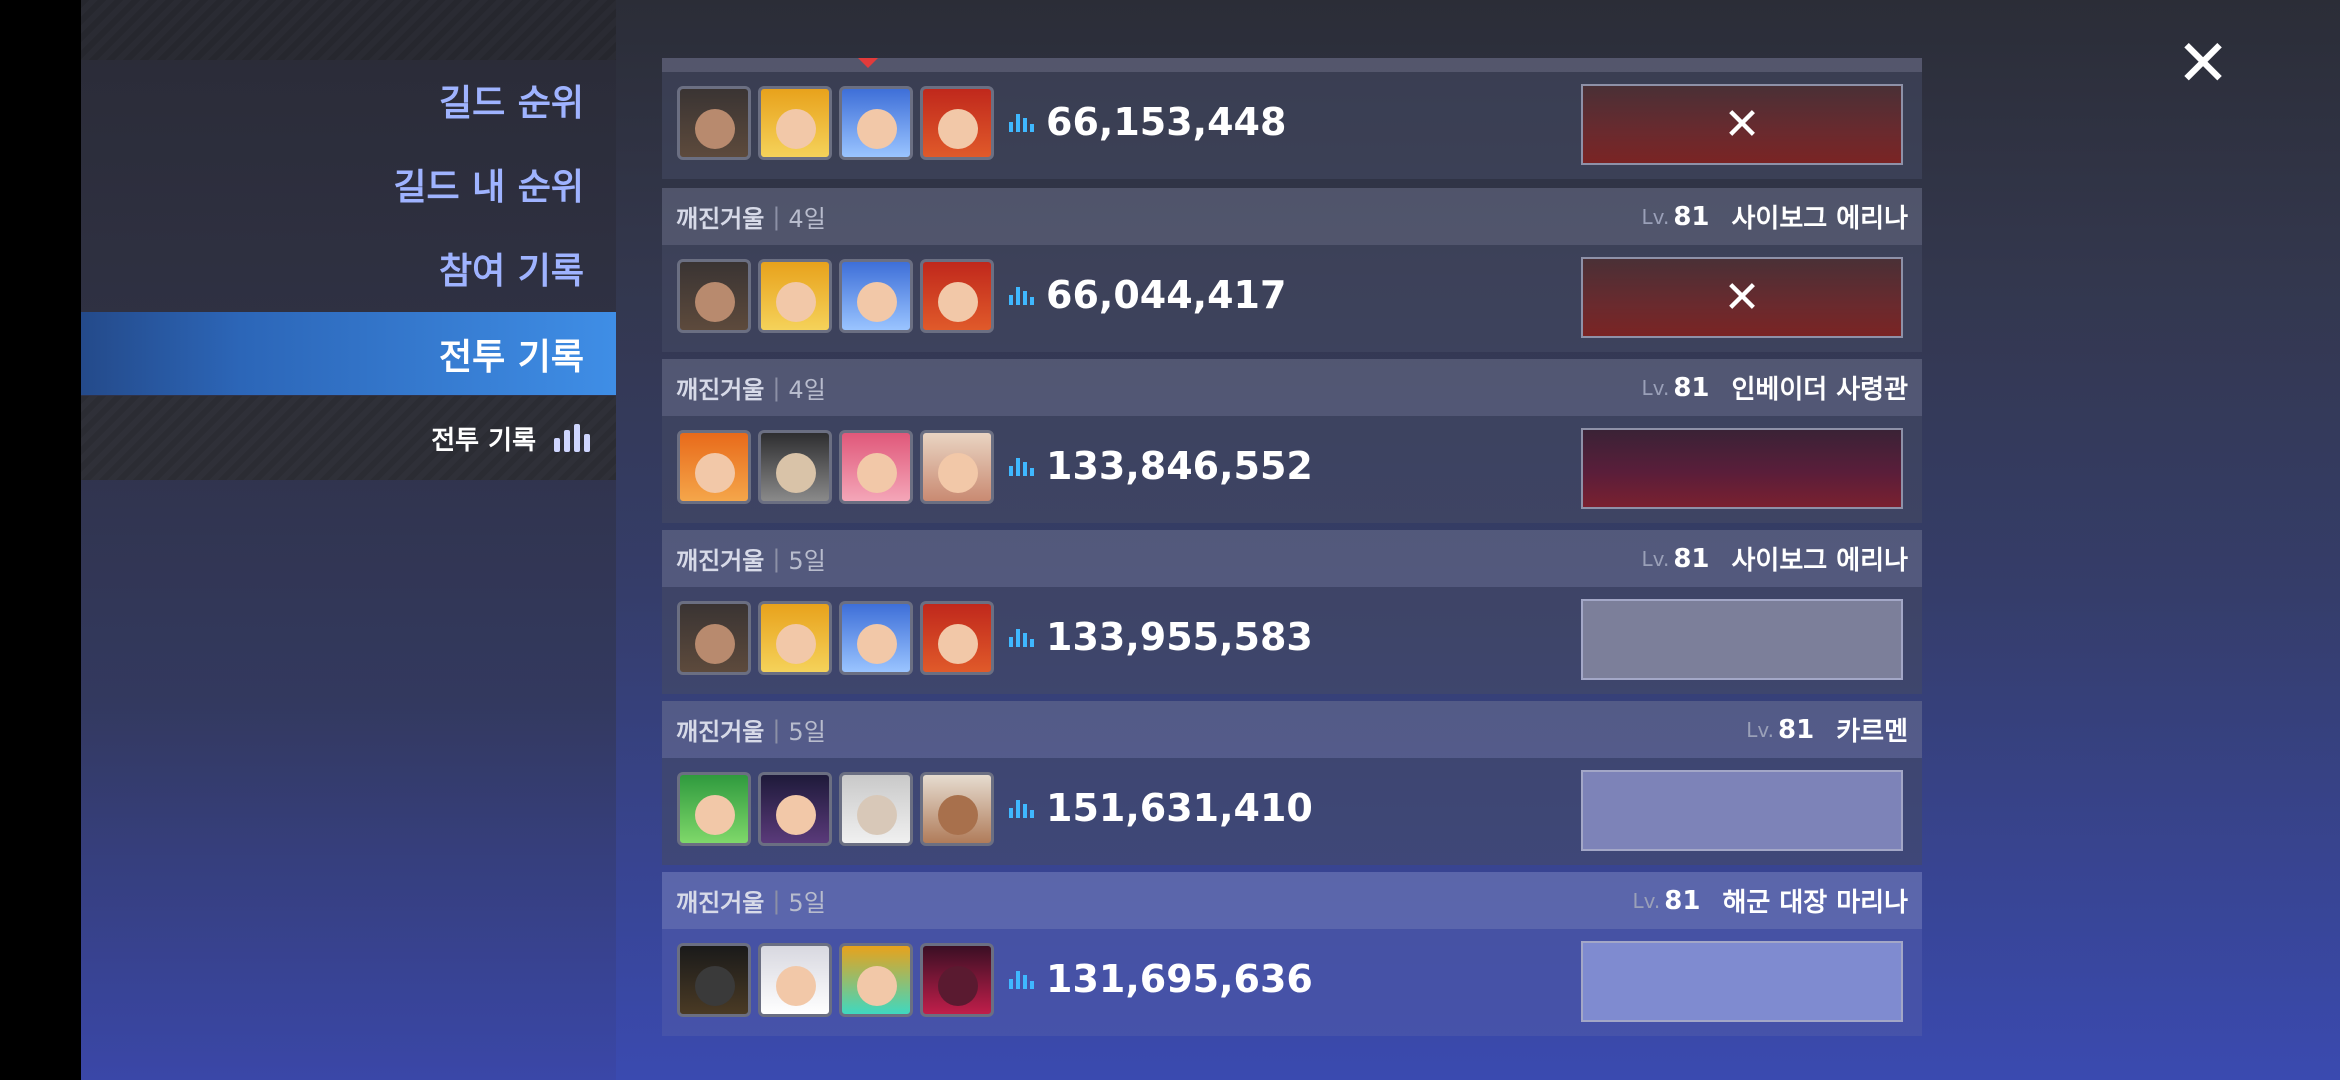 The width and height of the screenshot is (2340, 1080). Describe the element at coordinates (1166, 295) in the screenshot. I see `score-value: 66,044,417` at that location.